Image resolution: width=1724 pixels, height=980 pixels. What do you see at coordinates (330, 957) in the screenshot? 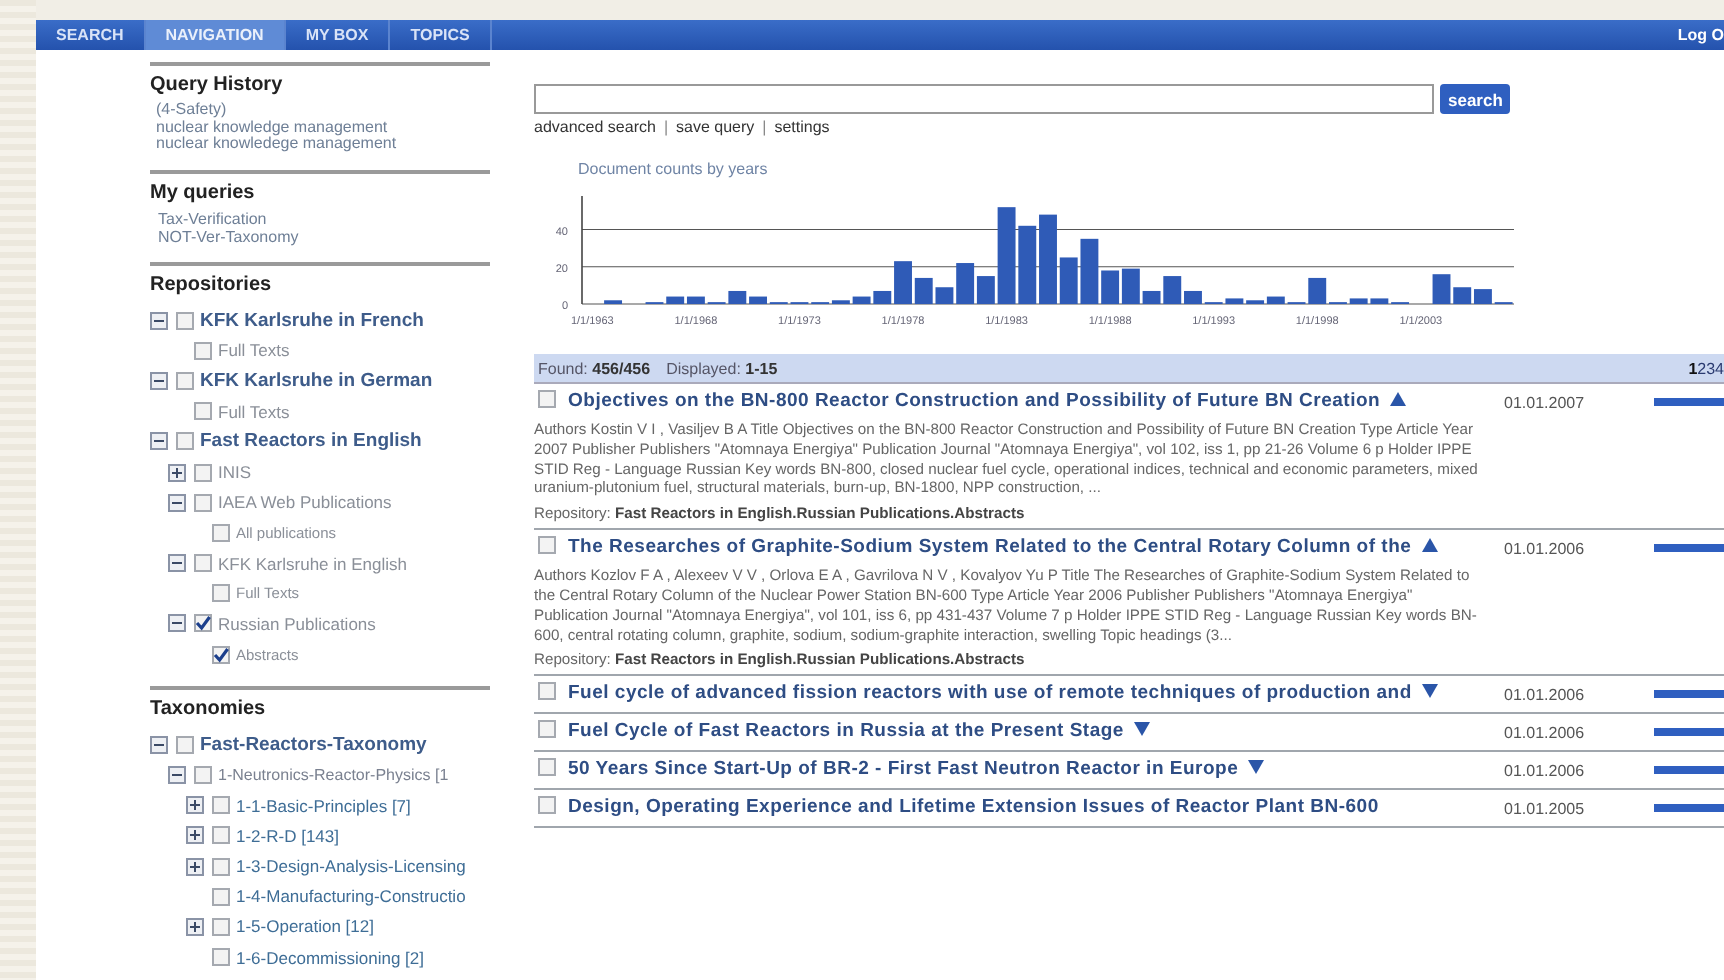
I see `tree-item: 1-6-Decommissioning [2]` at bounding box center [330, 957].